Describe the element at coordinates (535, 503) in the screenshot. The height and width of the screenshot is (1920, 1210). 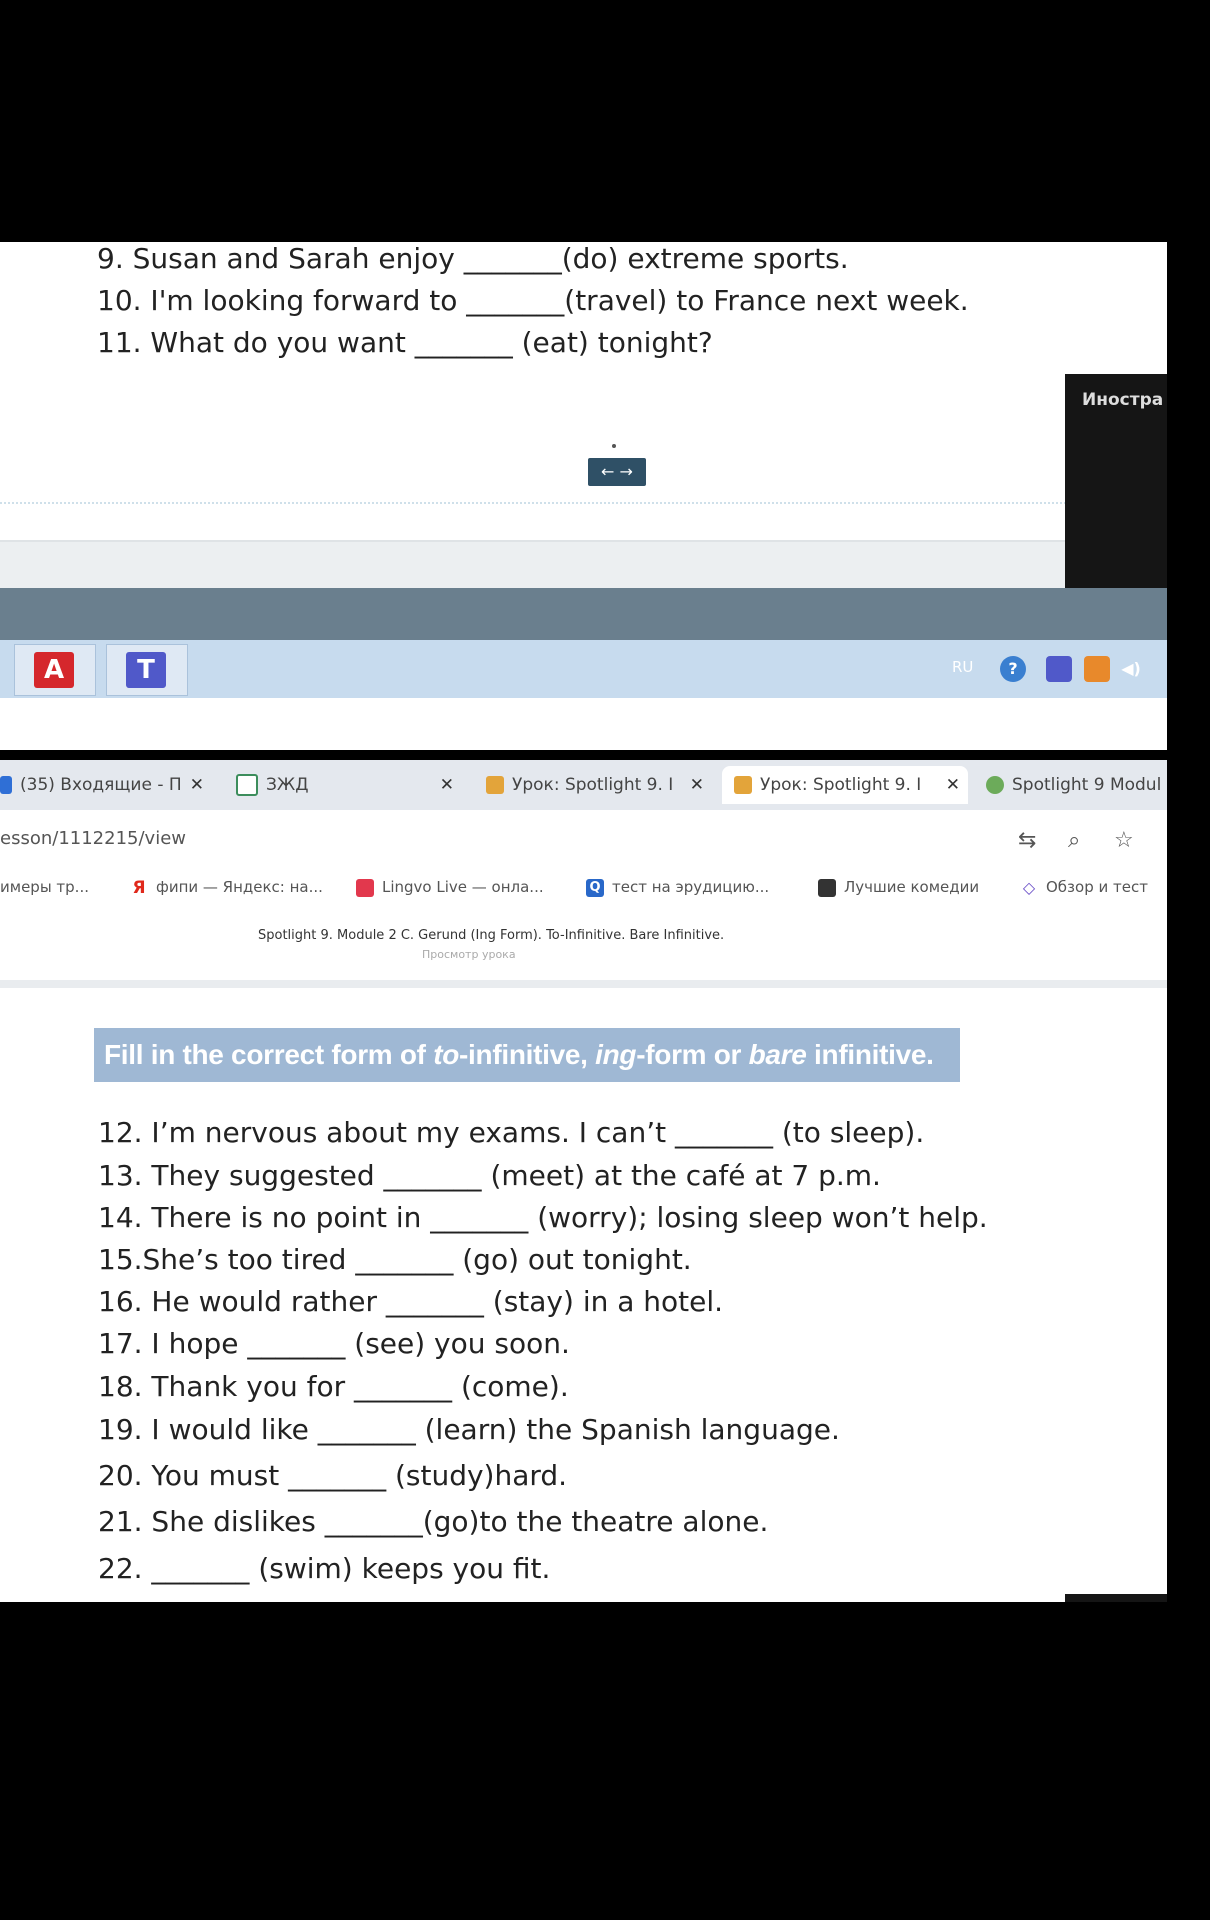
I see `dotted-divider` at that location.